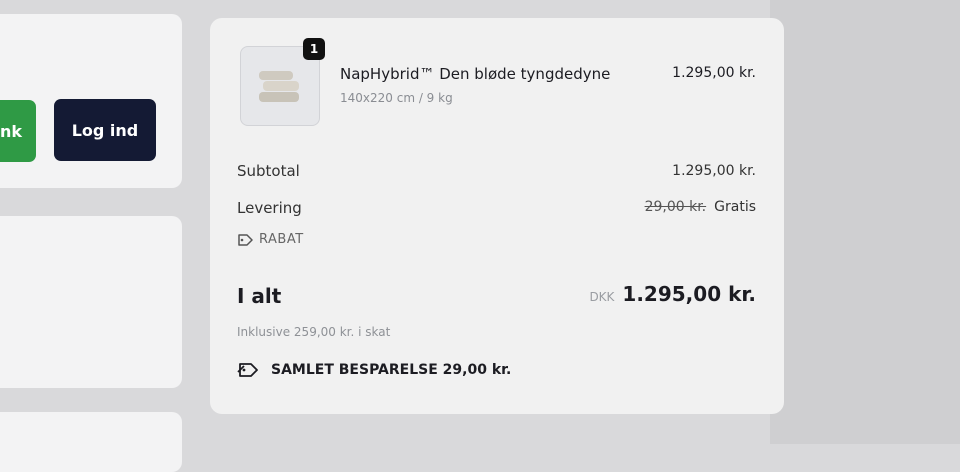 The image size is (960, 472). Describe the element at coordinates (602, 297) in the screenshot. I see `total-currency: DKK` at that location.